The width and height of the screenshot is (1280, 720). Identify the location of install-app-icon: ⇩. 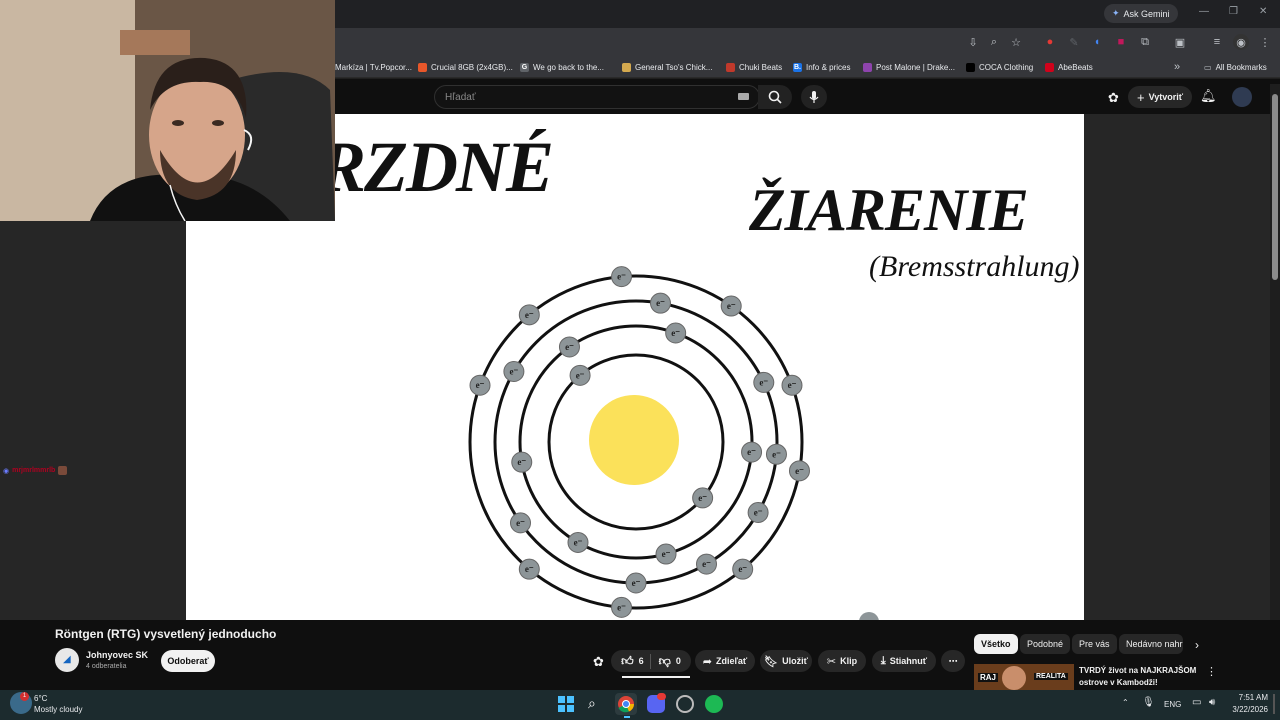
(973, 42).